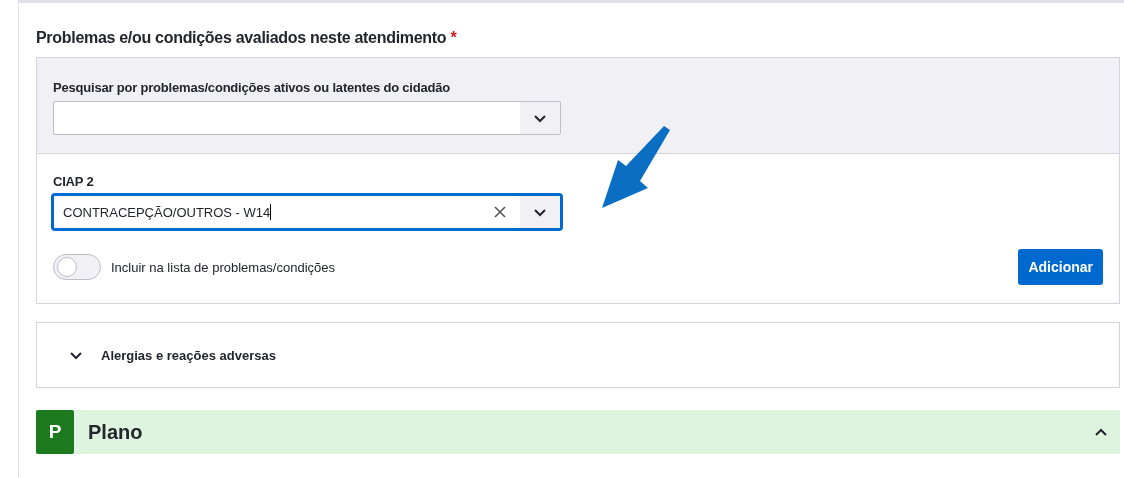  Describe the element at coordinates (188, 355) in the screenshot. I see `accordion-title: Alergias e reações adversas` at that location.